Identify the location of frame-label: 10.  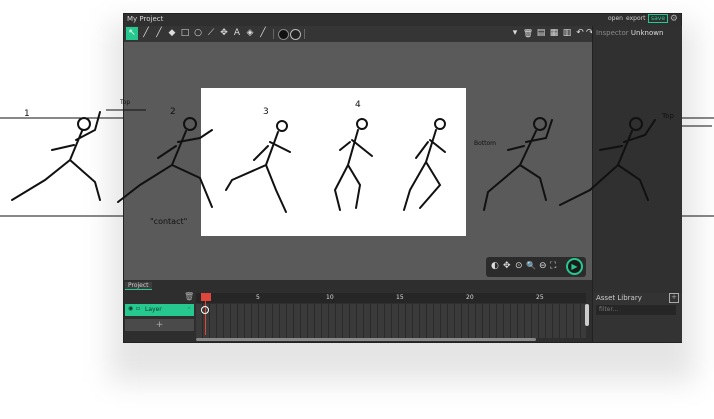
(330, 297).